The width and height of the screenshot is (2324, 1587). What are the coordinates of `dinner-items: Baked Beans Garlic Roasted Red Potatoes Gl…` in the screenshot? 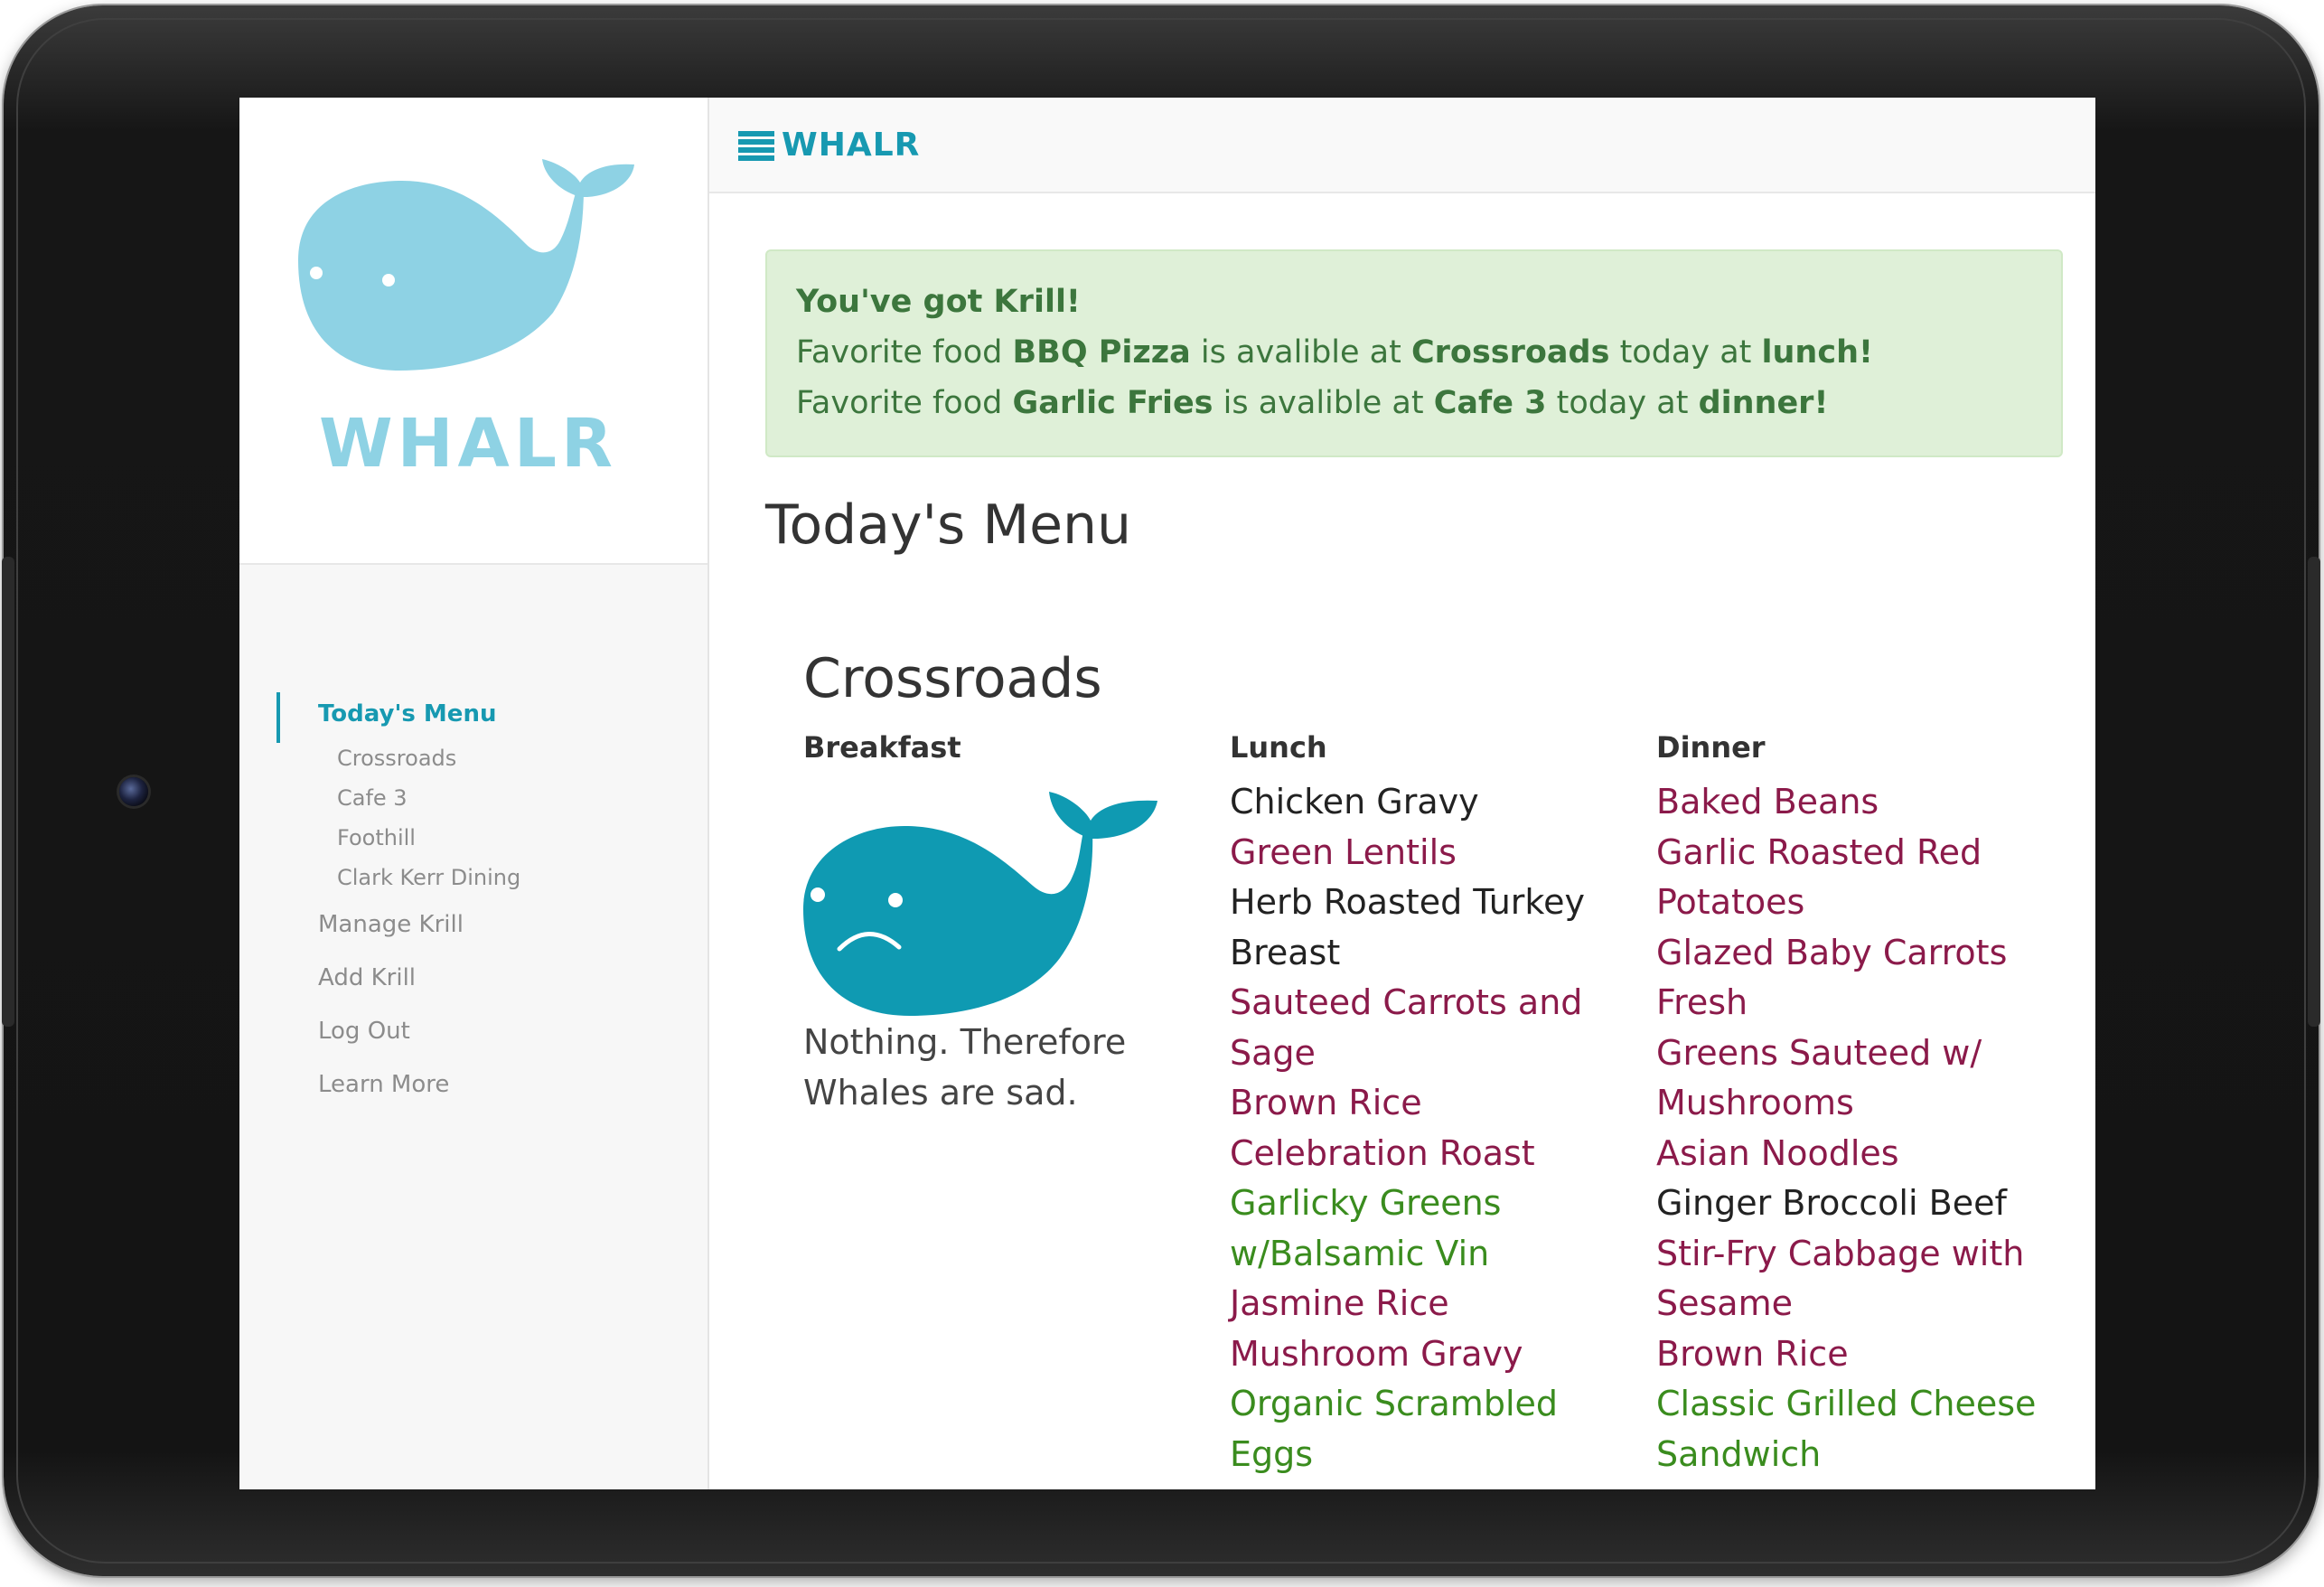 It's located at (1855, 1128).